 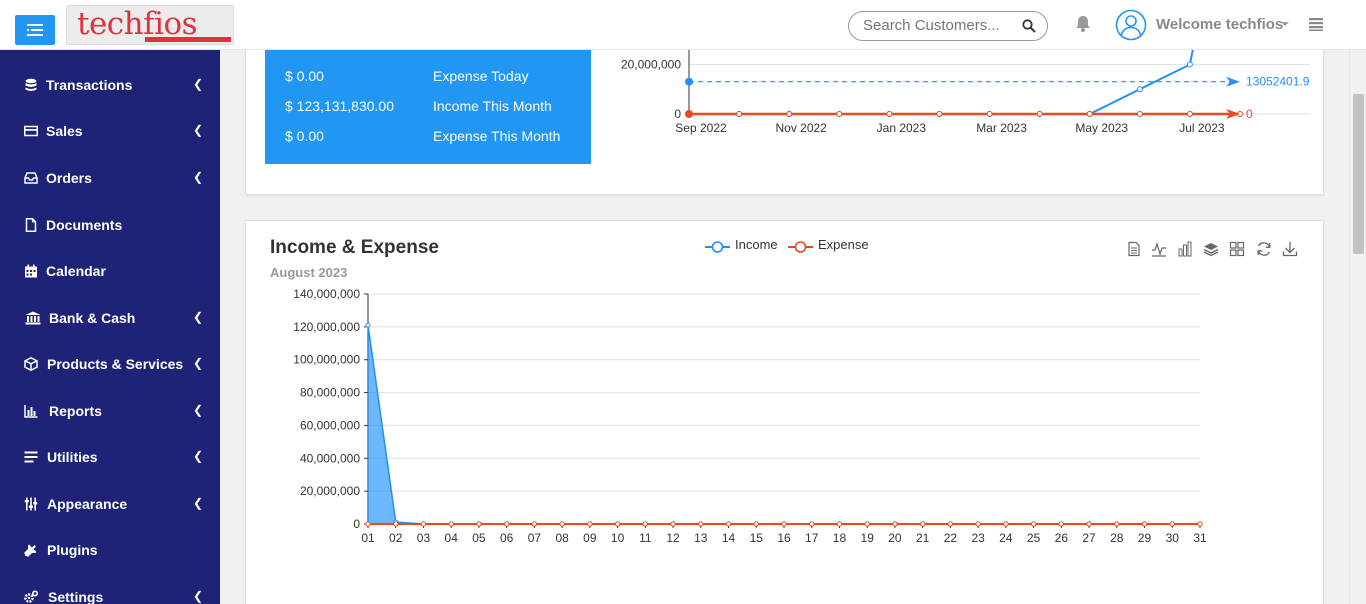 What do you see at coordinates (31, 504) in the screenshot?
I see `sliders-icon` at bounding box center [31, 504].